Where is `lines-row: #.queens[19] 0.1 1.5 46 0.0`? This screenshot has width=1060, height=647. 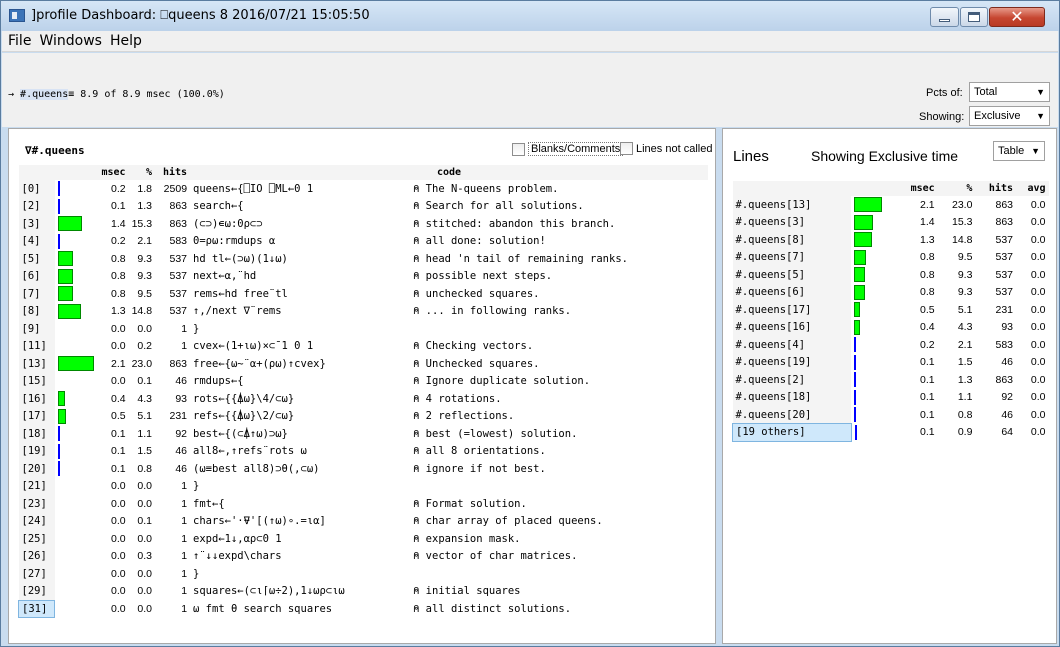
lines-row: #.queens[19] 0.1 1.5 46 0.0 is located at coordinates (890, 362).